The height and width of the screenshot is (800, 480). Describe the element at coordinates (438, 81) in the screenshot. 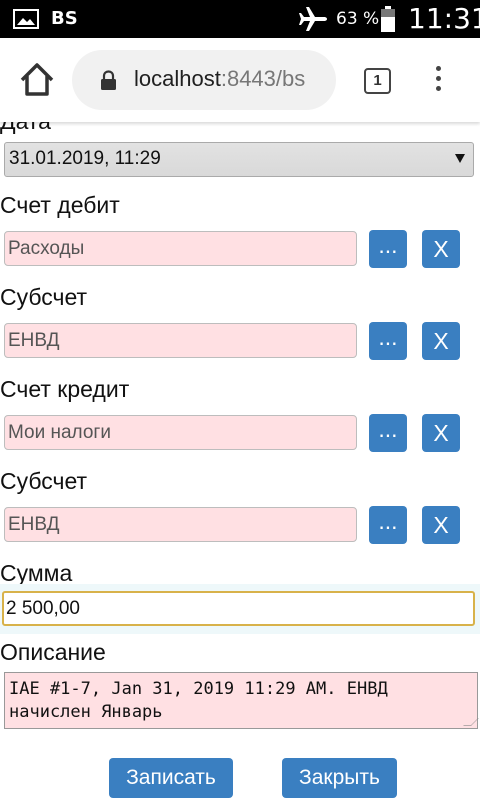

I see `menu-icon` at that location.